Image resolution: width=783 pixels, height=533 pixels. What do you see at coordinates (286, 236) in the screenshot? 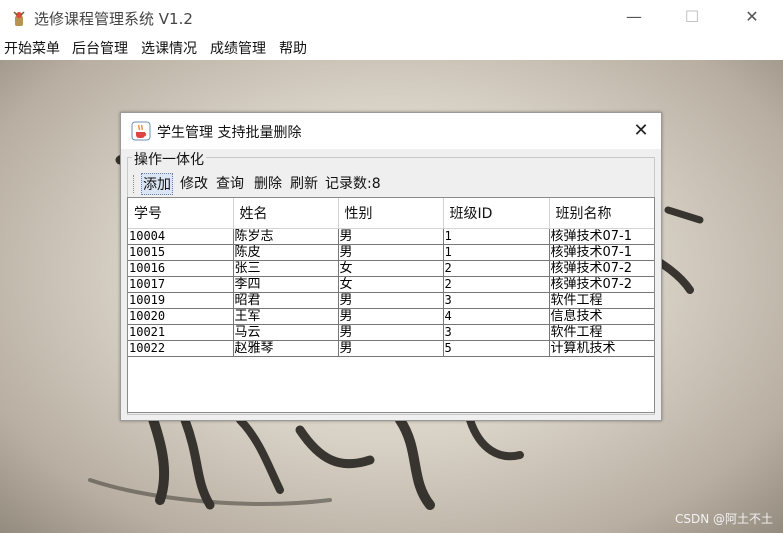
I see `cell-name: 陈岁志` at bounding box center [286, 236].